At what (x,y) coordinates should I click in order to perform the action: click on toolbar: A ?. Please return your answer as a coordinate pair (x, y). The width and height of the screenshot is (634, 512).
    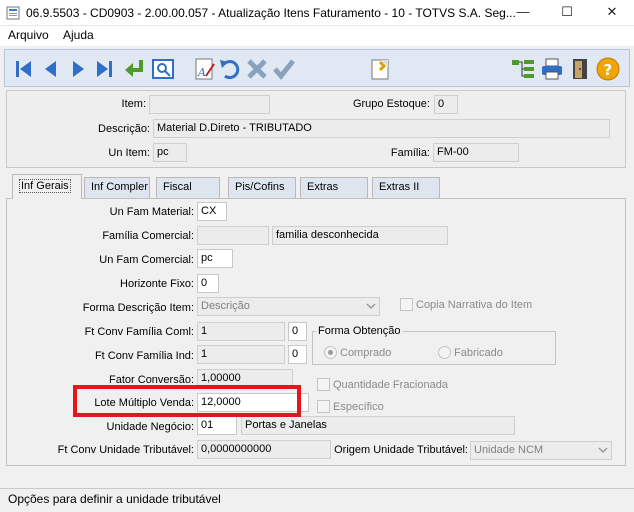
    Looking at the image, I should click on (317, 68).